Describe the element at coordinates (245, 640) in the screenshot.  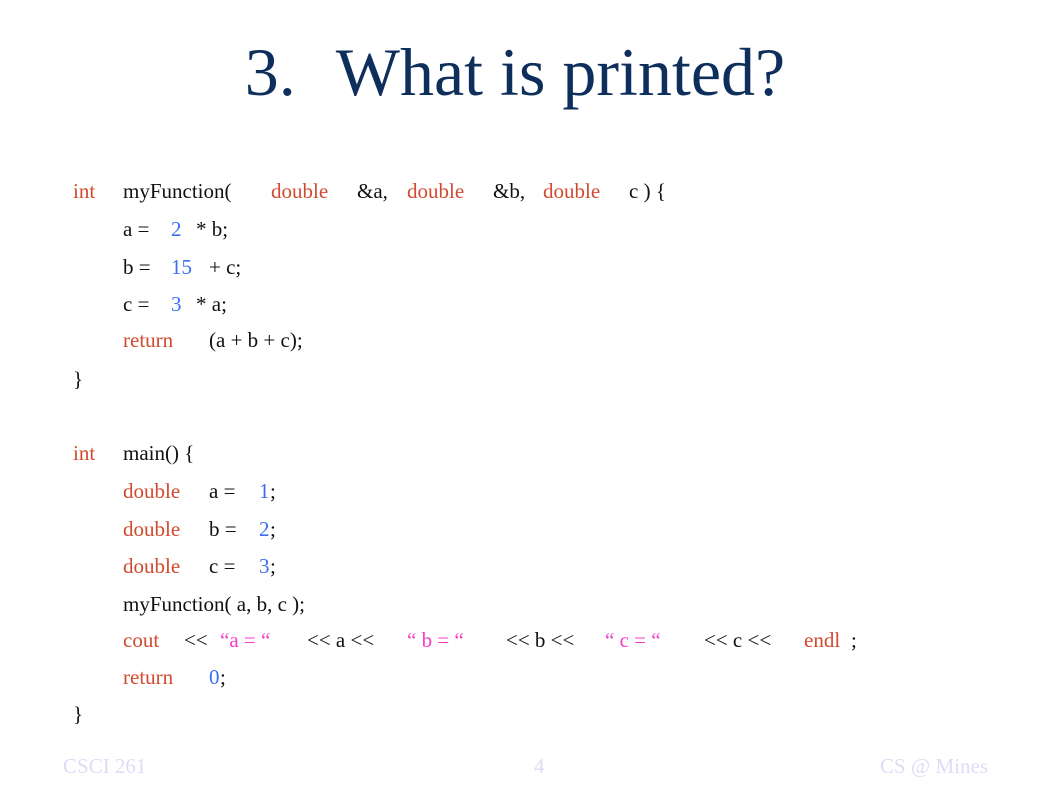
I see `string-literal: “a = “` at that location.